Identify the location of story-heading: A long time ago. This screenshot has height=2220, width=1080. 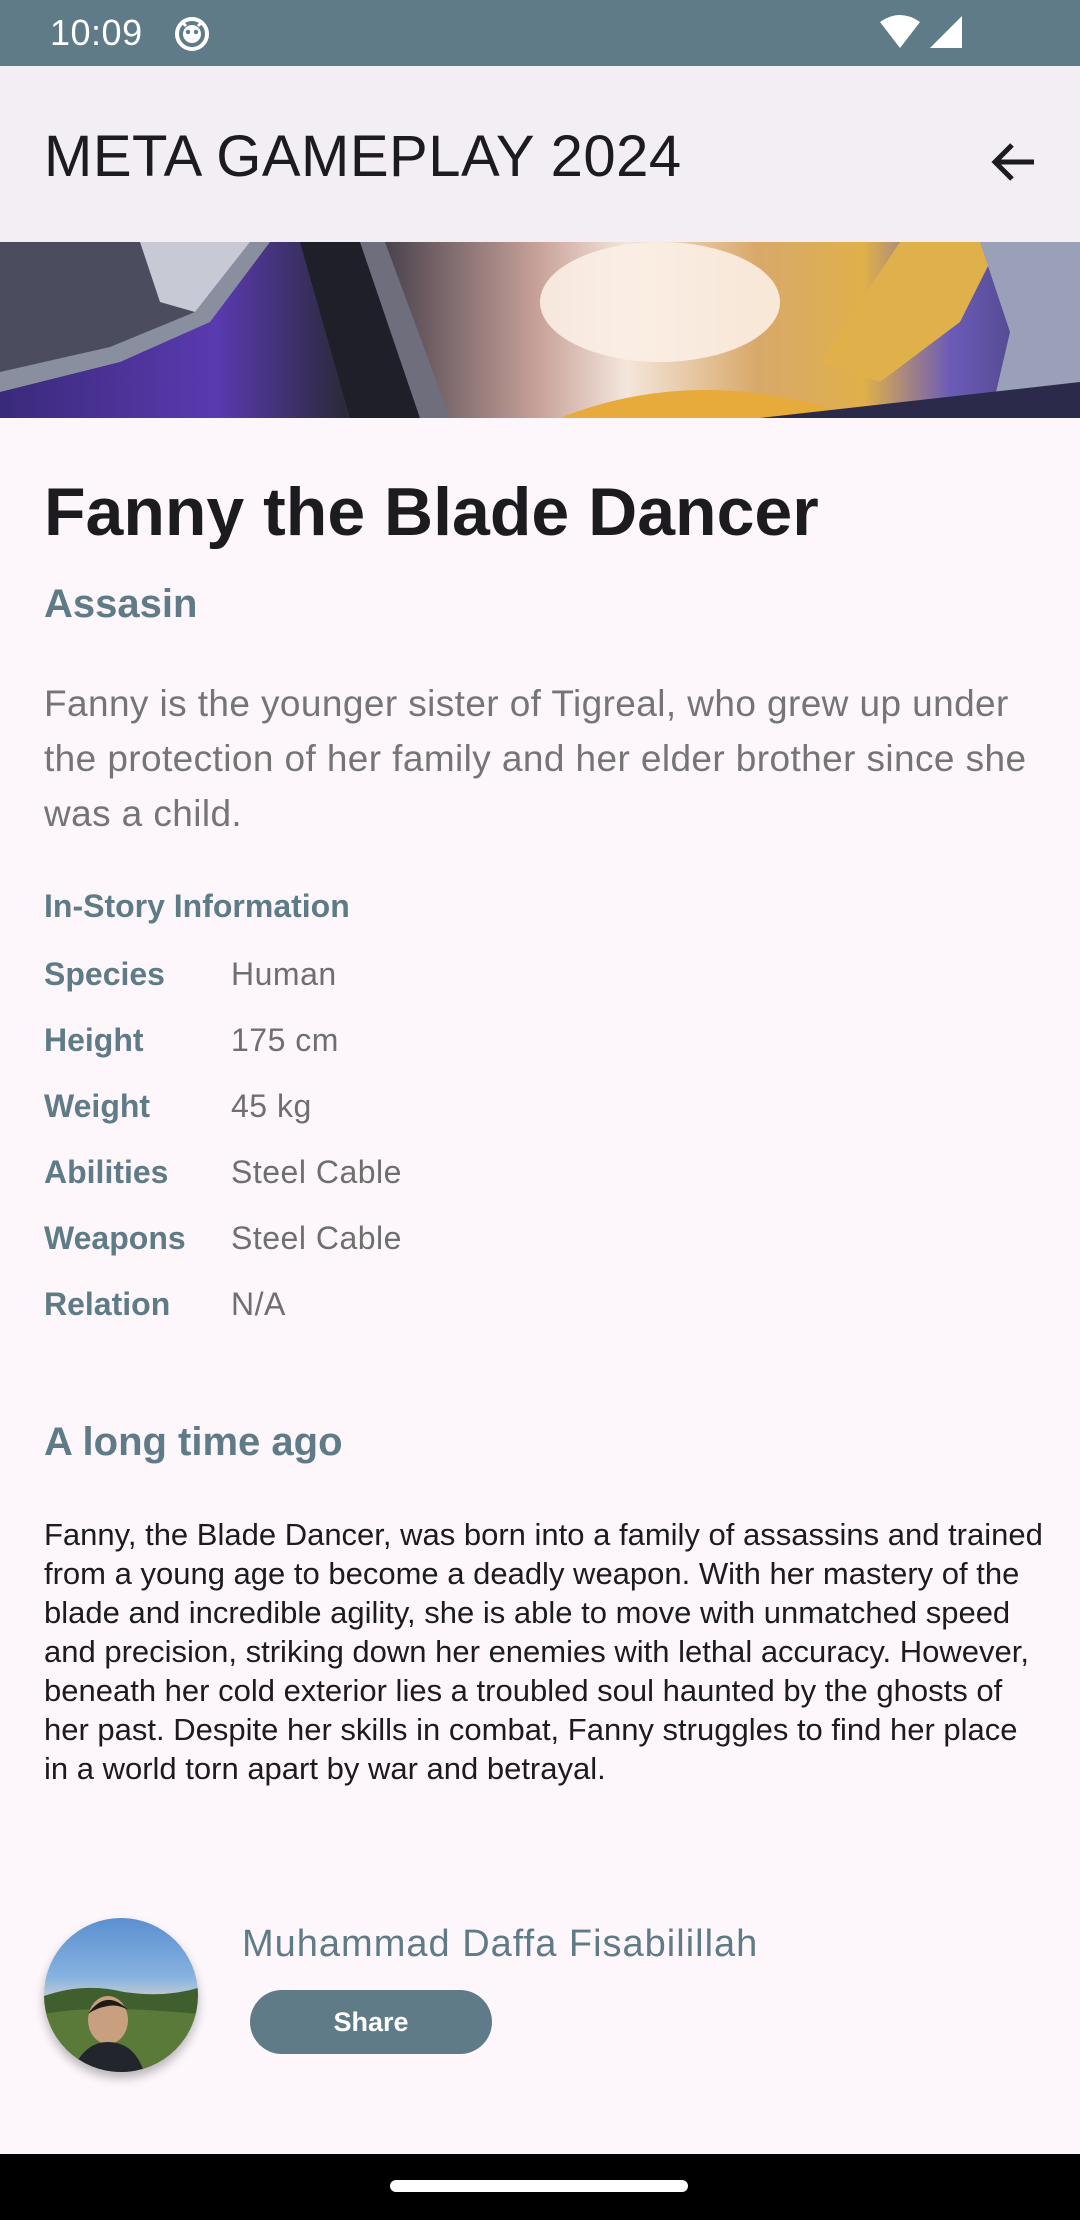
(193, 1442).